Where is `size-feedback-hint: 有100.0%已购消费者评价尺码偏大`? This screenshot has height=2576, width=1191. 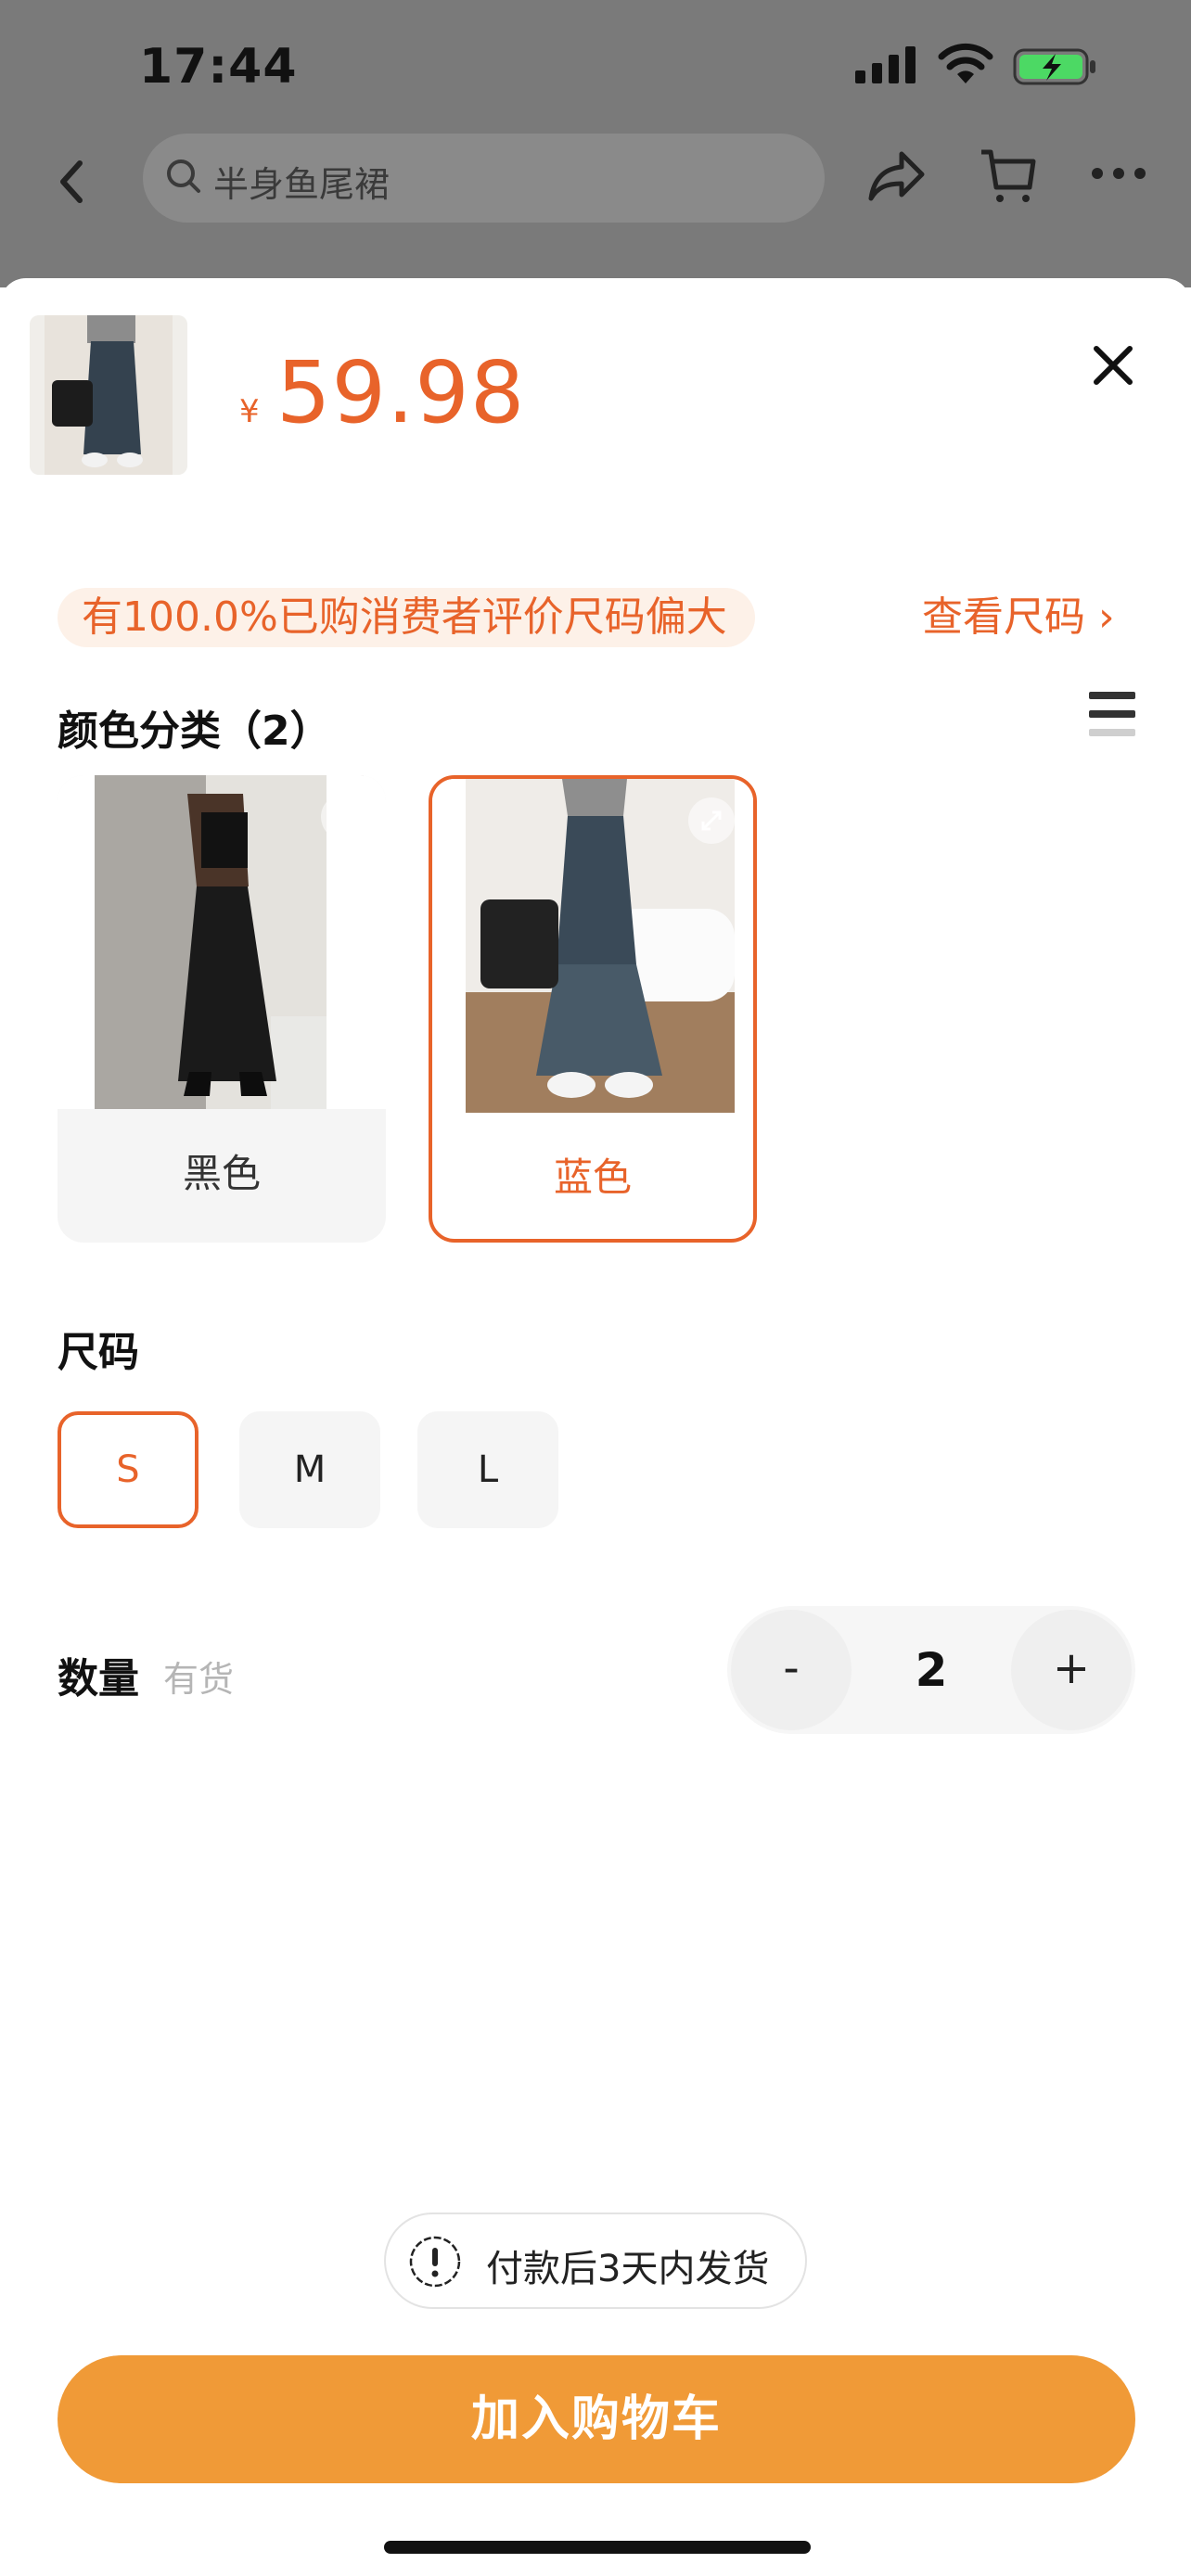 size-feedback-hint: 有100.0%已购消费者评价尺码偏大 is located at coordinates (406, 618).